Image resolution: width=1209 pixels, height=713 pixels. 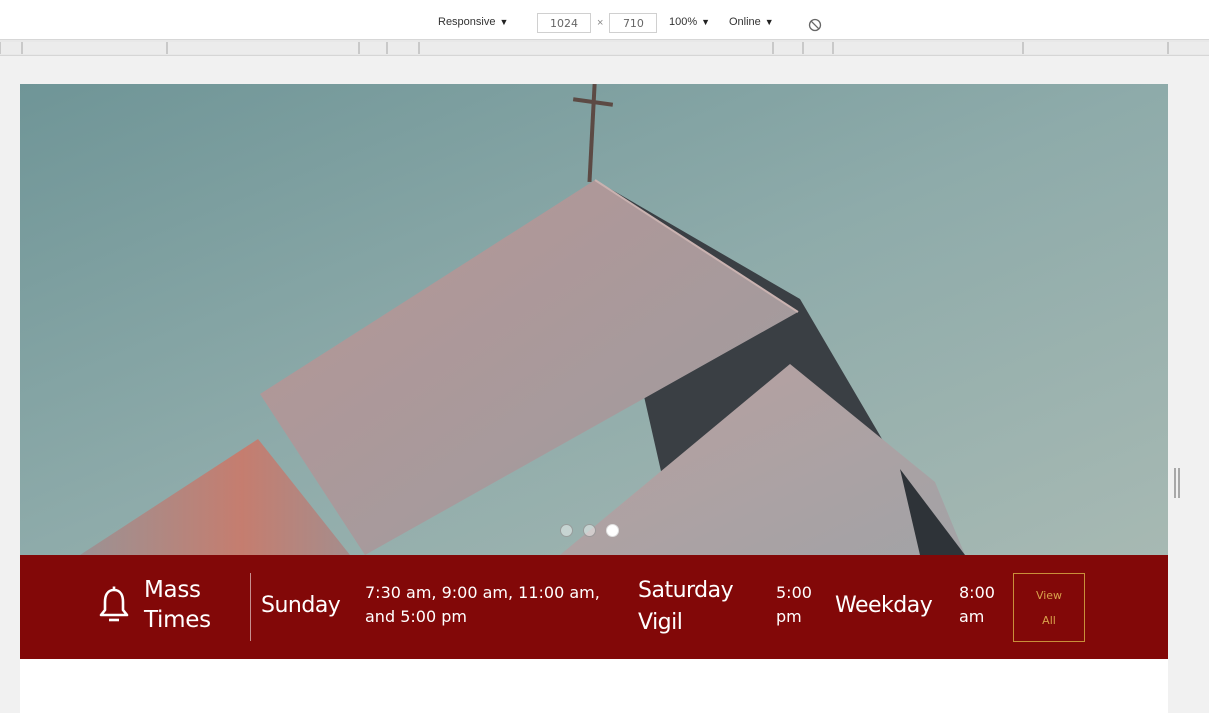 What do you see at coordinates (884, 605) in the screenshot?
I see `weekday-label: Weekday` at bounding box center [884, 605].